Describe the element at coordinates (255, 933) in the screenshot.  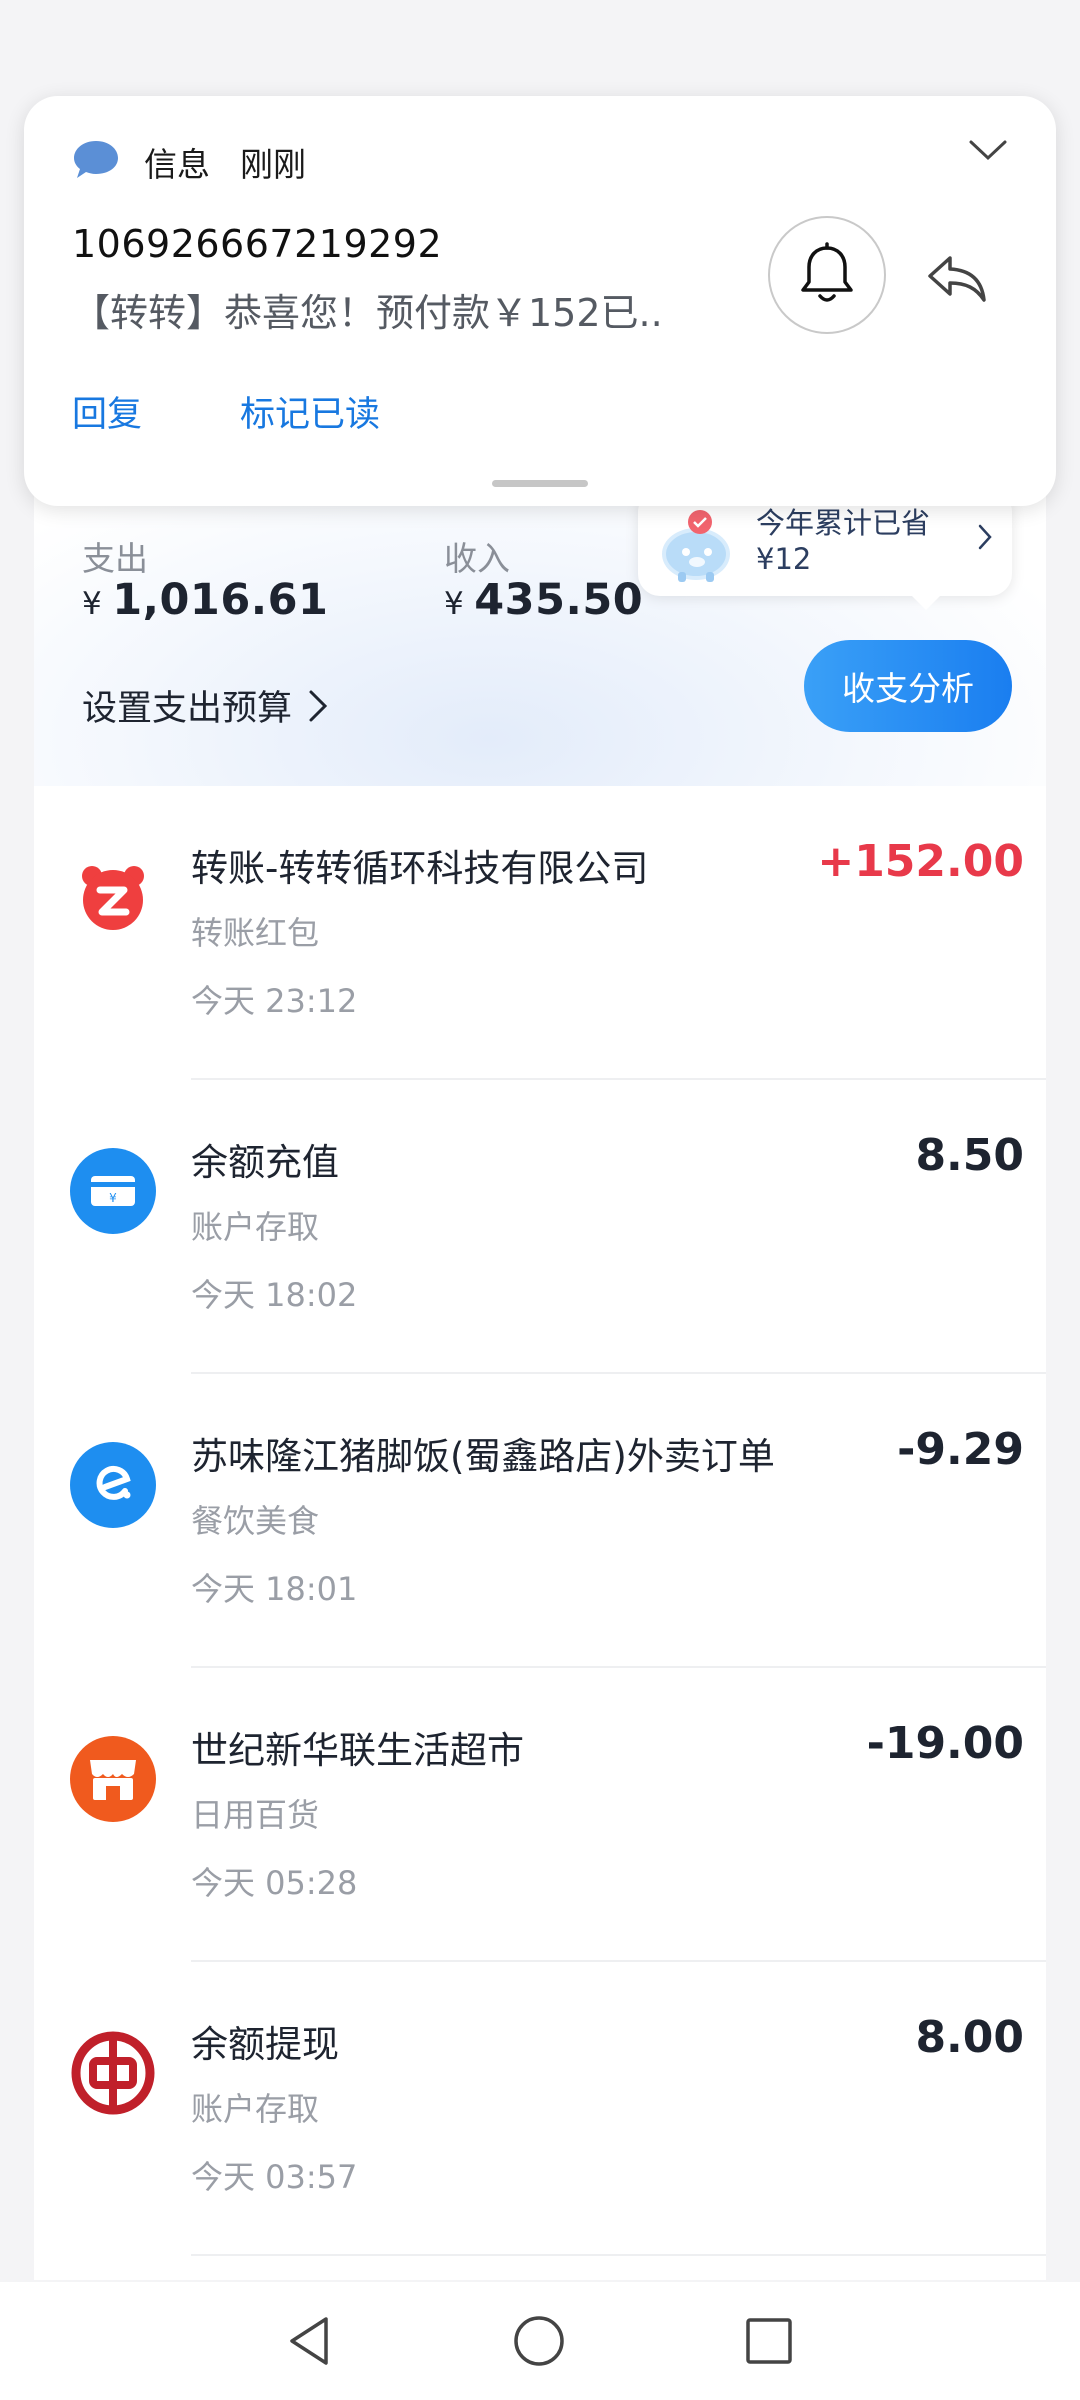
I see `transaction-category: 转账红包` at that location.